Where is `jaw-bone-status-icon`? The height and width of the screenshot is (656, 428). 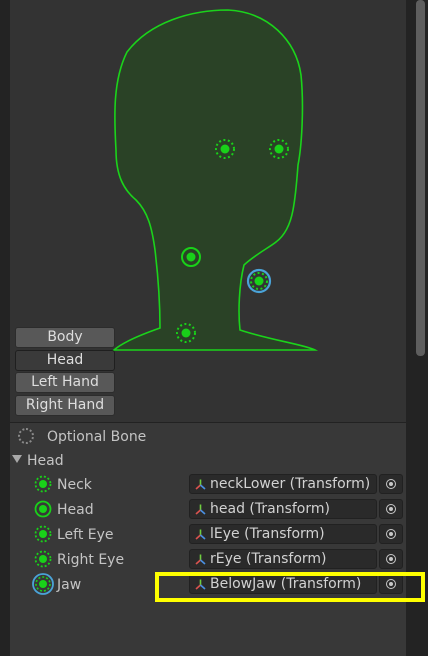 jaw-bone-status-icon is located at coordinates (43, 584).